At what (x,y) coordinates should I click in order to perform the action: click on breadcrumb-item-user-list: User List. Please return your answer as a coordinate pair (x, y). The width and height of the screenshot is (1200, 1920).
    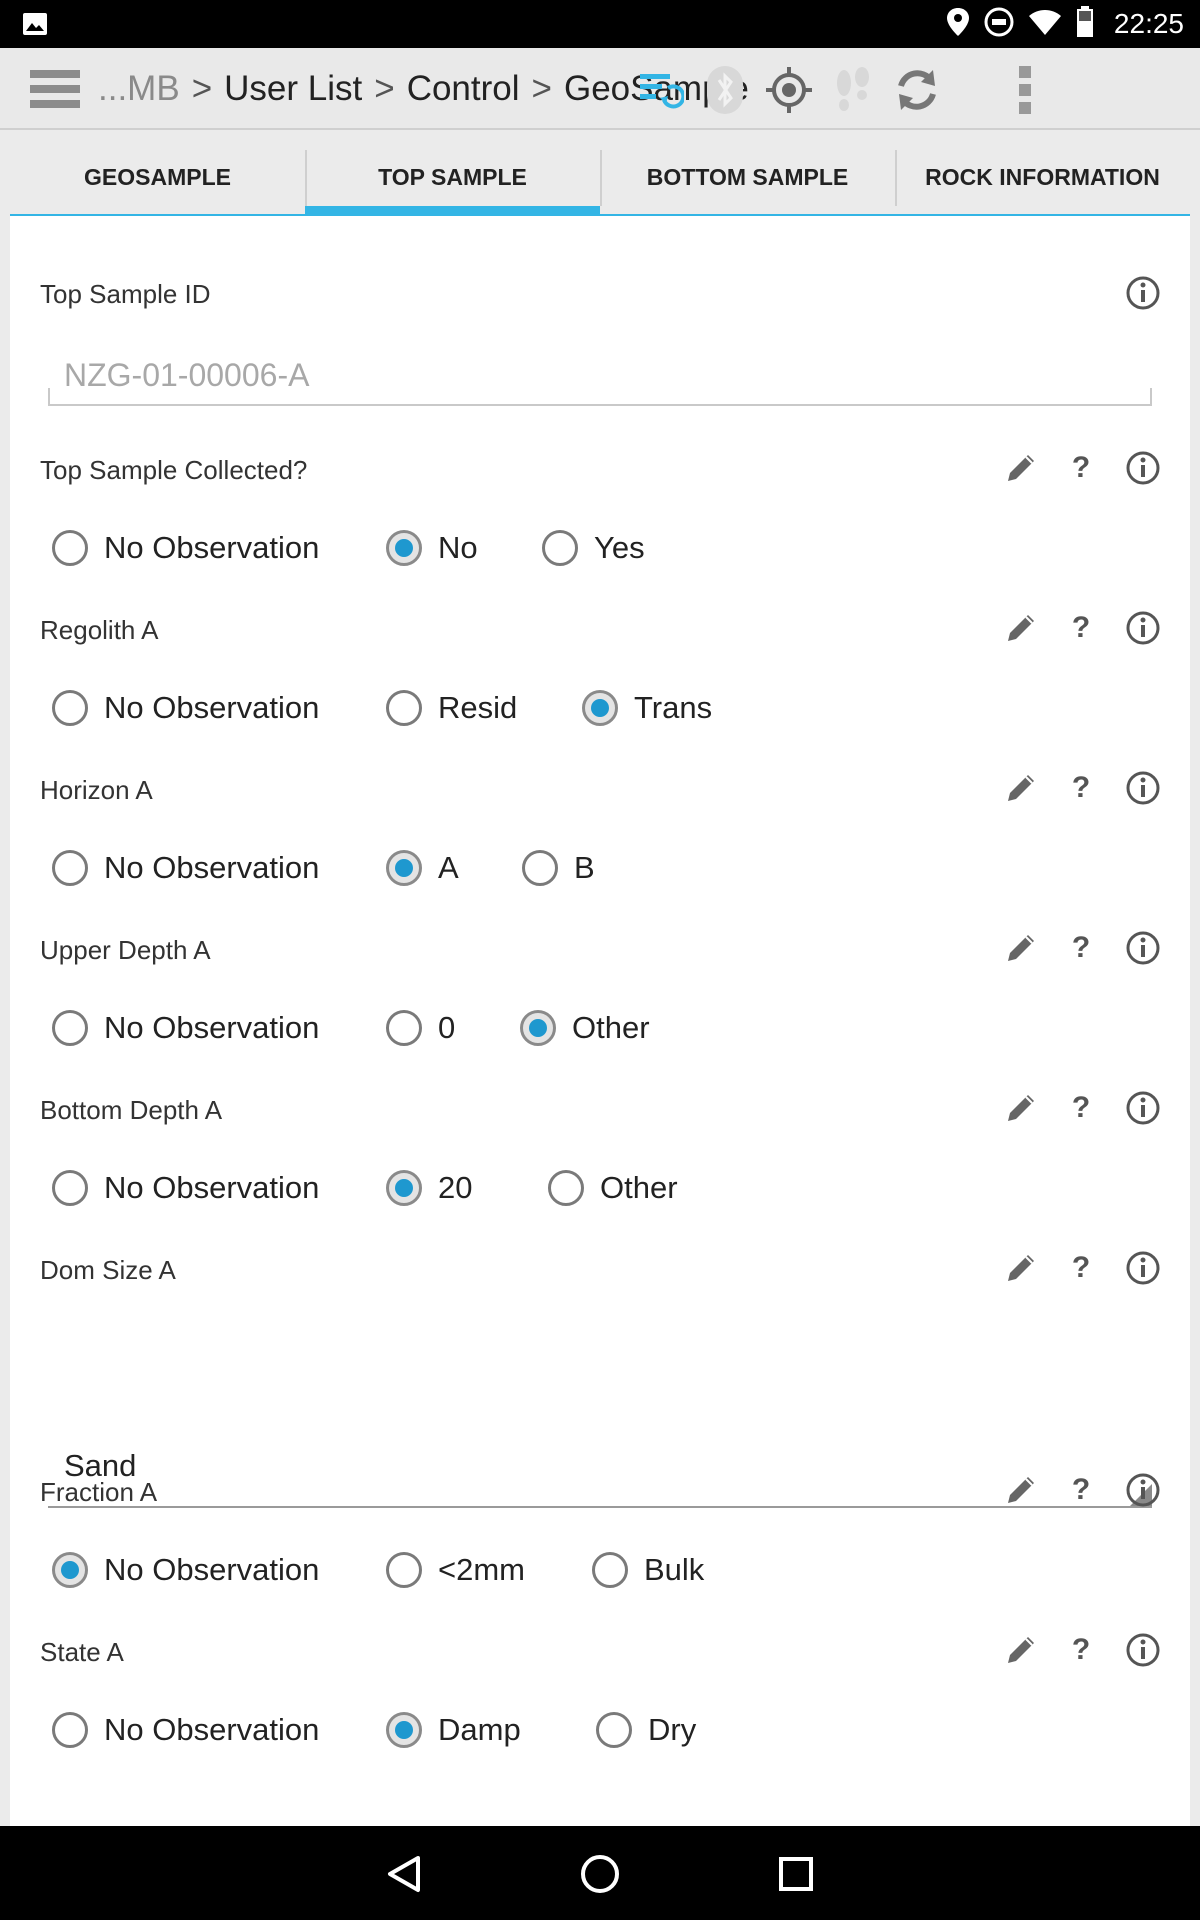
    Looking at the image, I should click on (293, 89).